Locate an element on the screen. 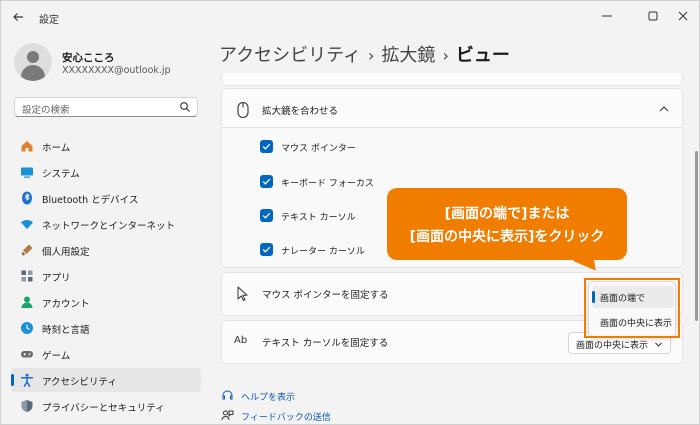 This screenshot has height=425, width=700. user-profile: 安心こころ XXXXXXXX@outlook.jp is located at coordinates (114, 63).